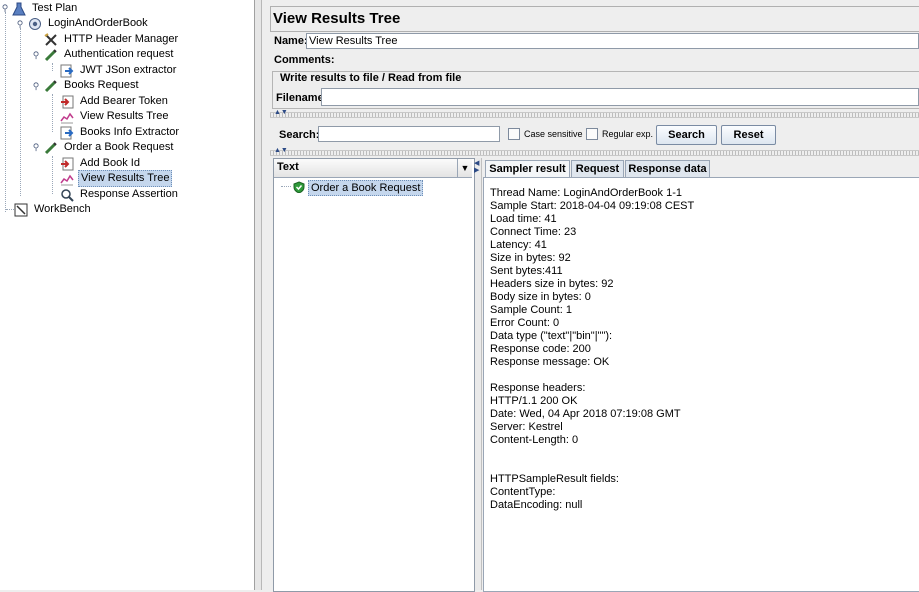  What do you see at coordinates (534, 440) in the screenshot?
I see `result-line: Content-Length: 0` at bounding box center [534, 440].